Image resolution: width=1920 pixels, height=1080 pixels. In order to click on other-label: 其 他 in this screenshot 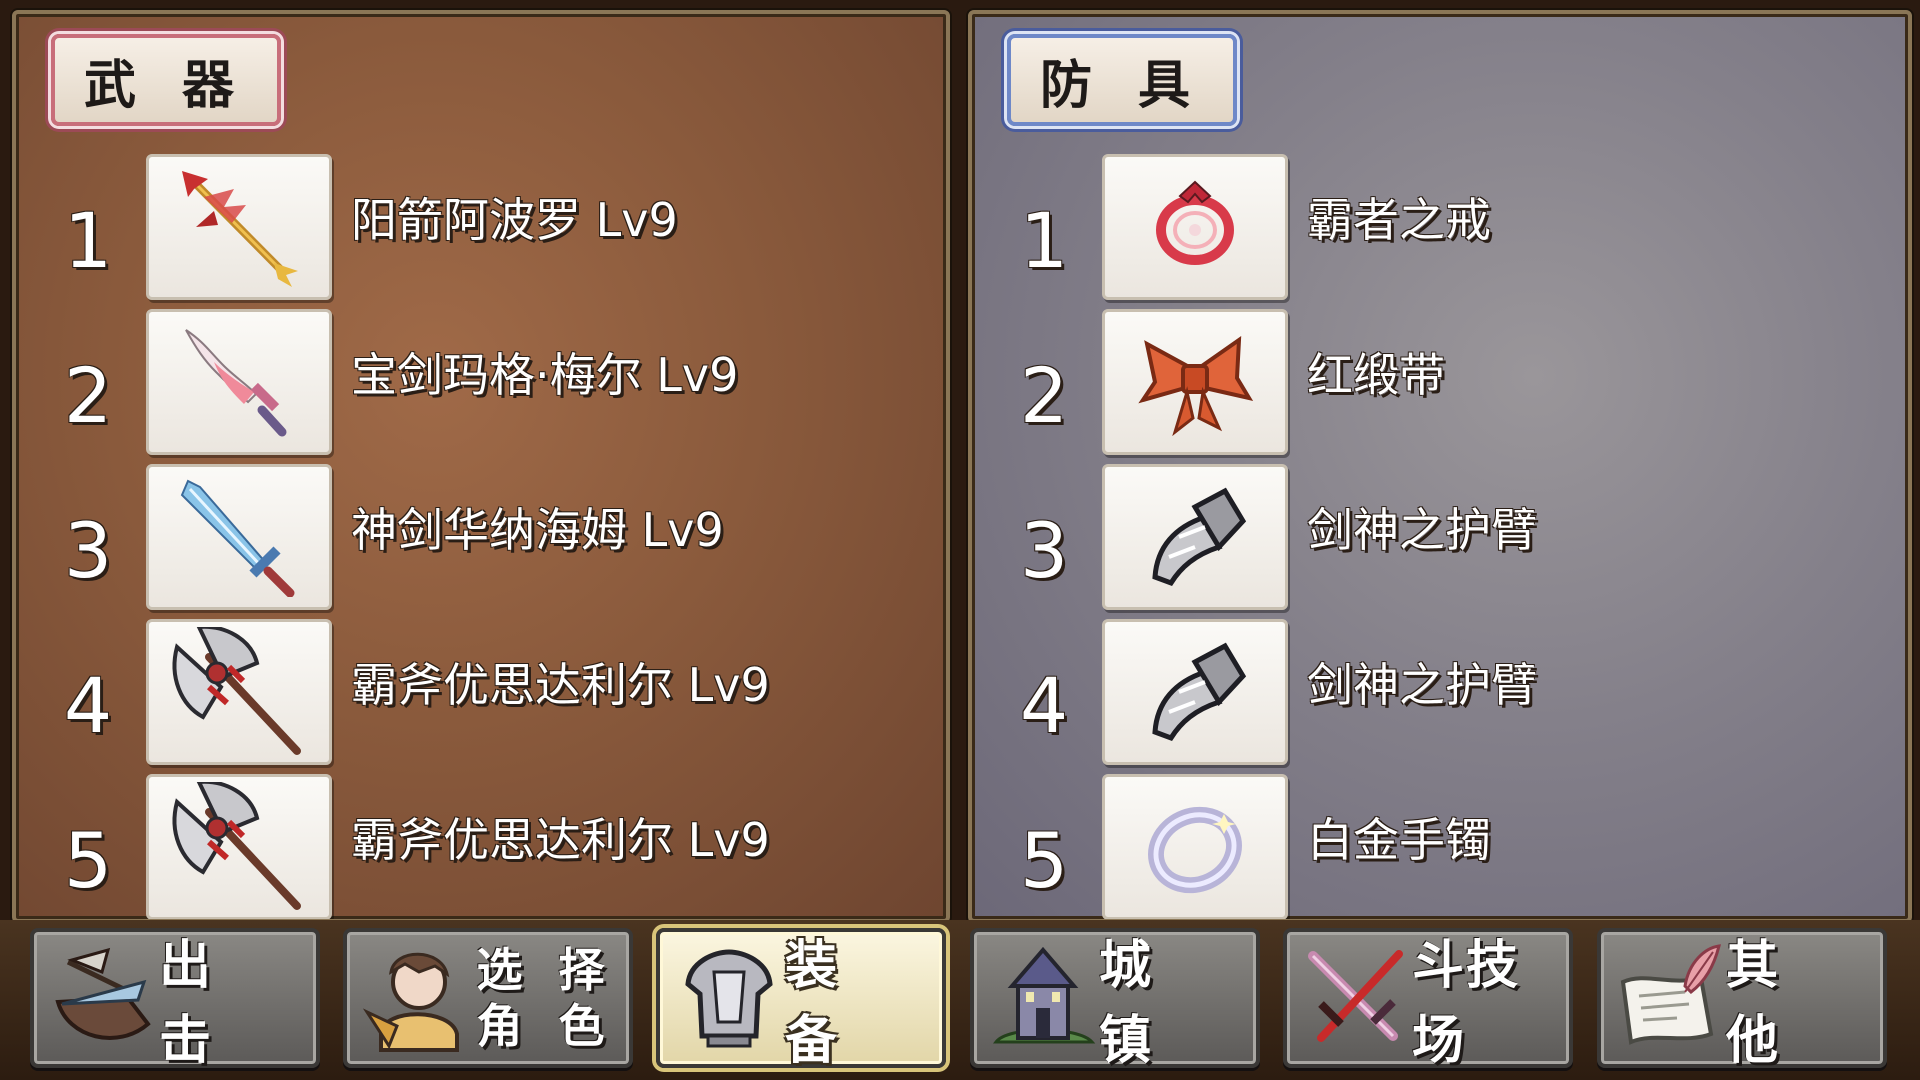, I will do `click(1757, 1003)`.